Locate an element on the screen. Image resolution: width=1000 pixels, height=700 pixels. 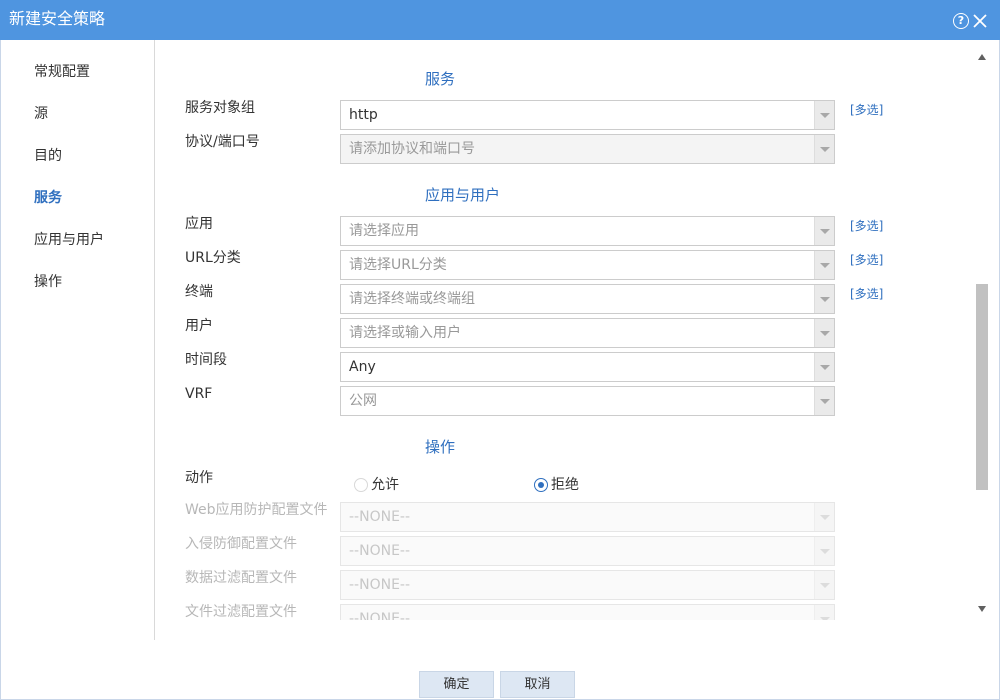
time-range-label: 时间段 is located at coordinates (206, 360).